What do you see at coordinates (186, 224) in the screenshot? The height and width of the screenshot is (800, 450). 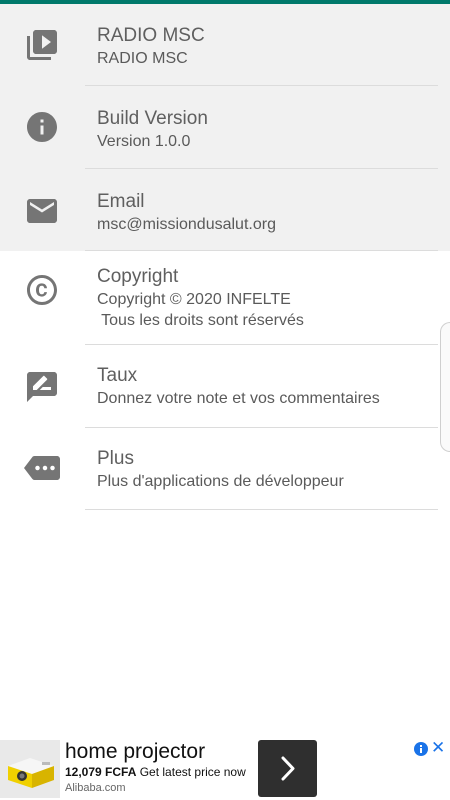 I see `row-subtitle: msc@missiondusalut.org` at bounding box center [186, 224].